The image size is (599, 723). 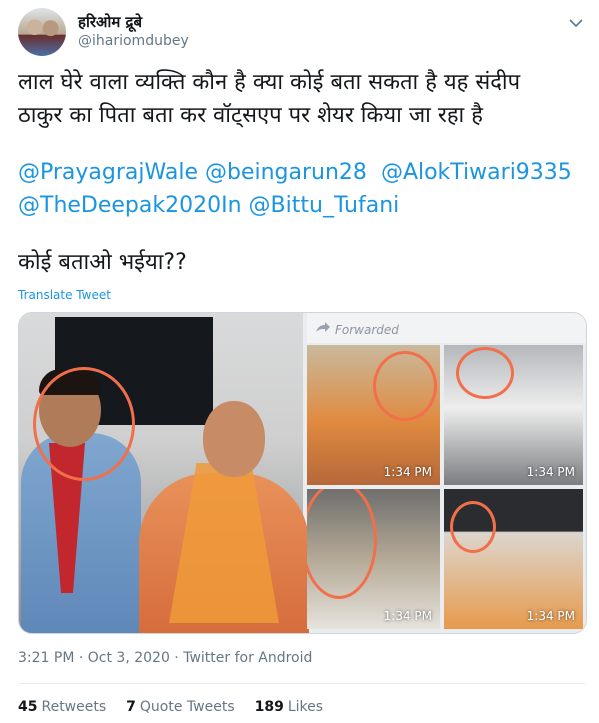 What do you see at coordinates (130, 205) in the screenshot?
I see `mention-link: @TheDeepak2020In` at bounding box center [130, 205].